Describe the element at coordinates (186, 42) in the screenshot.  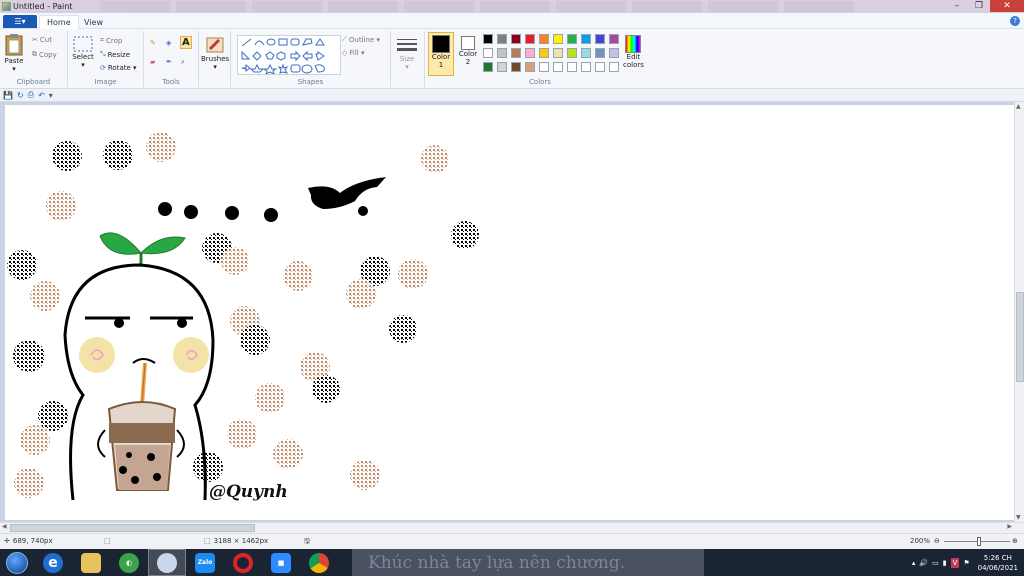
I see `text-tool: A` at that location.